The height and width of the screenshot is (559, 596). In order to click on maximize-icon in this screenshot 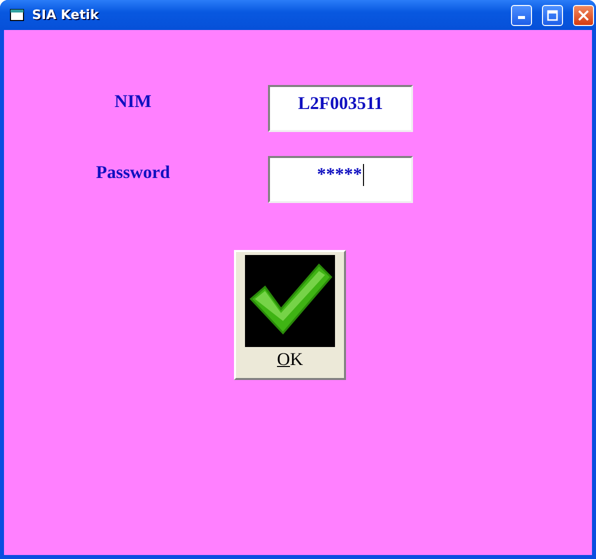, I will do `click(552, 15)`.